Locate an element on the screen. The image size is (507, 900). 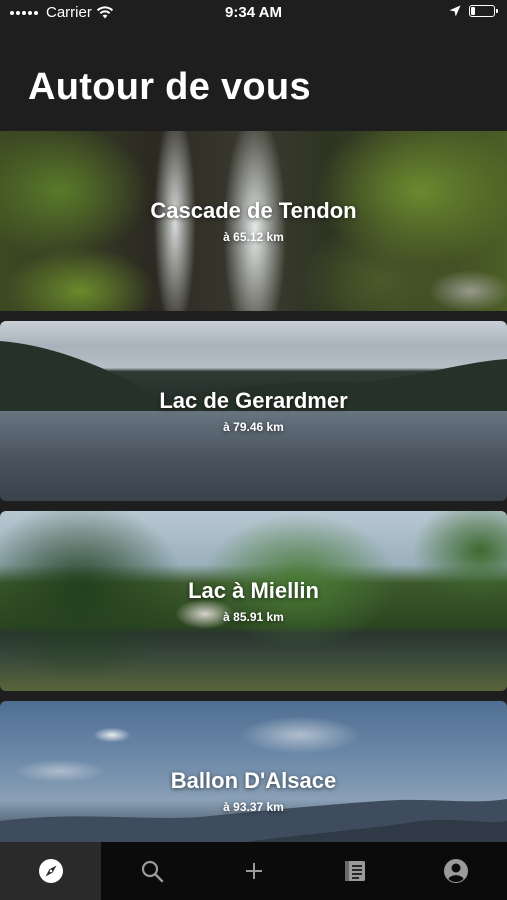
book-icon is located at coordinates (354, 871).